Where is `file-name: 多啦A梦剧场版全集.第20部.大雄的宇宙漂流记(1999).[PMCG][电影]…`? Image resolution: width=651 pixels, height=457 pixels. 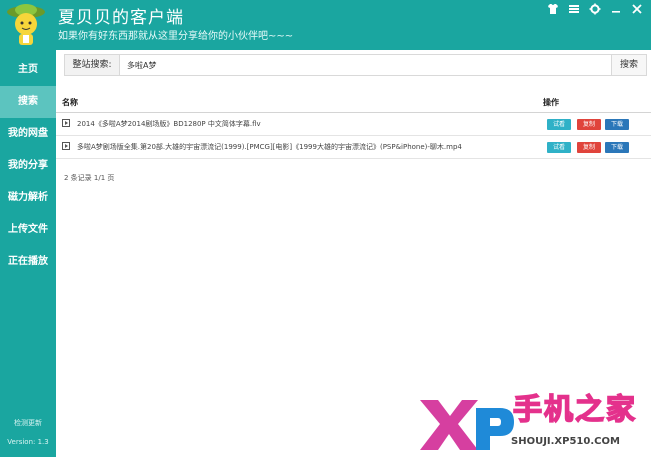 file-name: 多啦A梦剧场版全集.第20部.大雄的宇宙漂流记(1999).[PMCG][电影]… is located at coordinates (269, 147).